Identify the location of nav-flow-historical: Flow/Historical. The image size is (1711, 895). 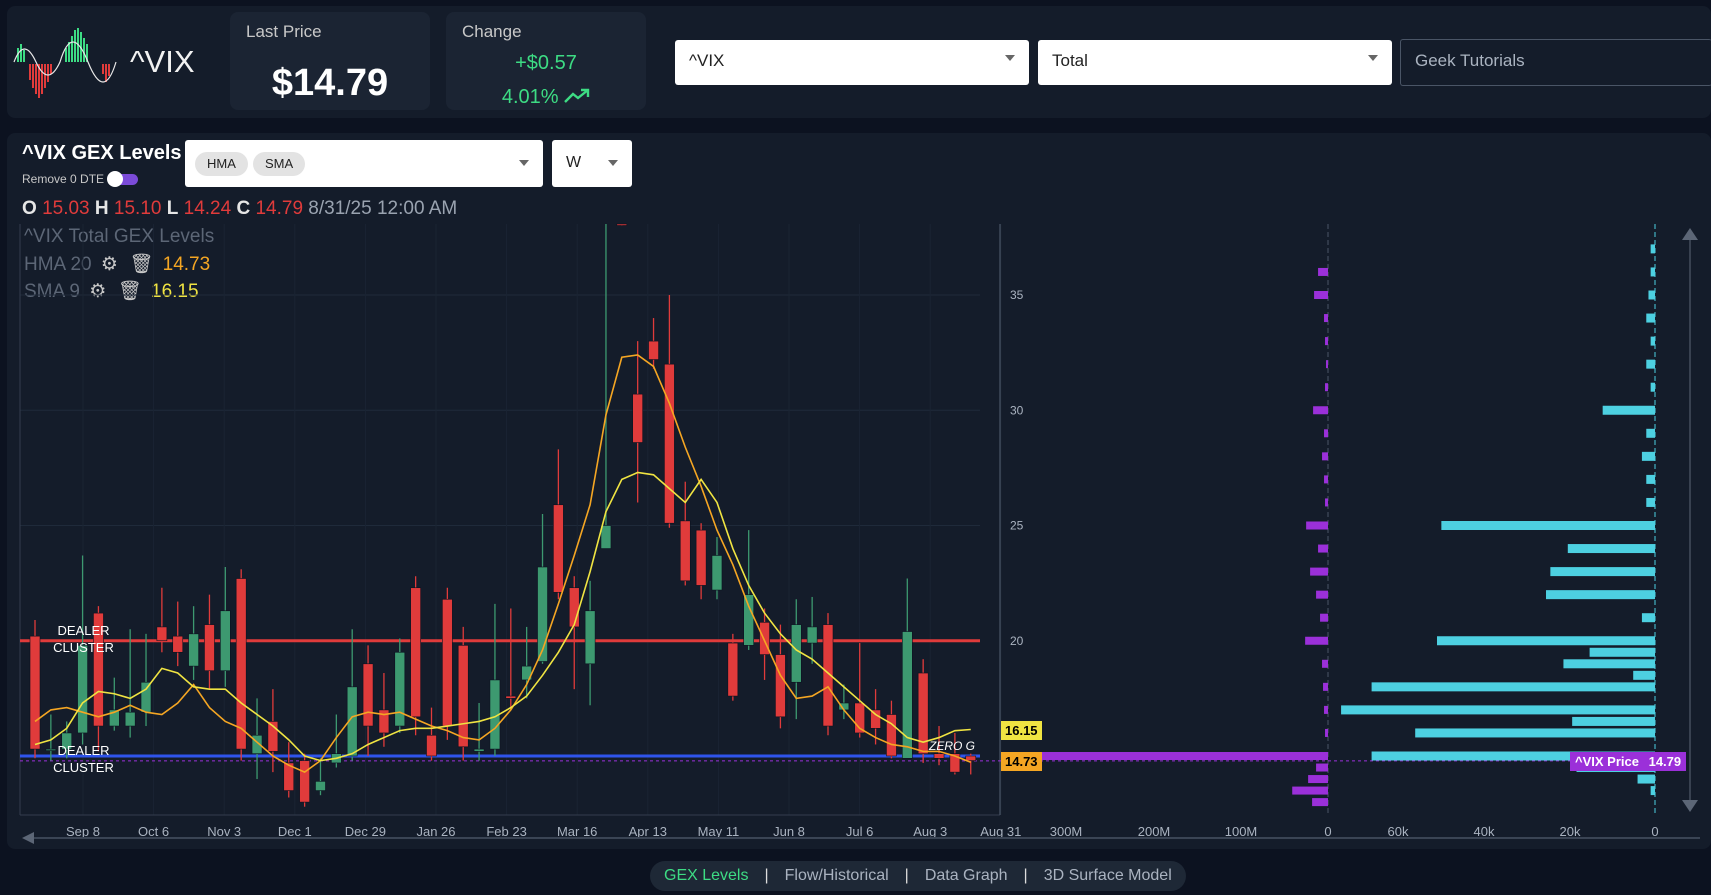
(837, 876).